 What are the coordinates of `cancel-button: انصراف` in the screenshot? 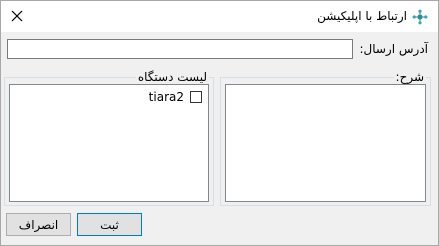 It's located at (38, 224).